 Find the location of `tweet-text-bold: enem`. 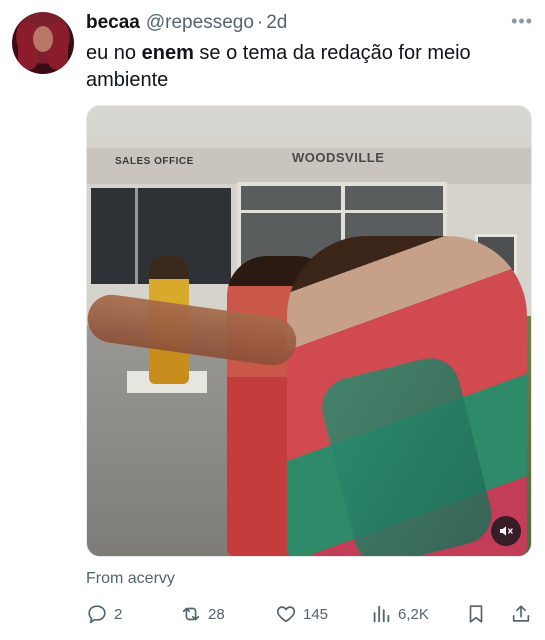

tweet-text-bold: enem is located at coordinates (167, 53).